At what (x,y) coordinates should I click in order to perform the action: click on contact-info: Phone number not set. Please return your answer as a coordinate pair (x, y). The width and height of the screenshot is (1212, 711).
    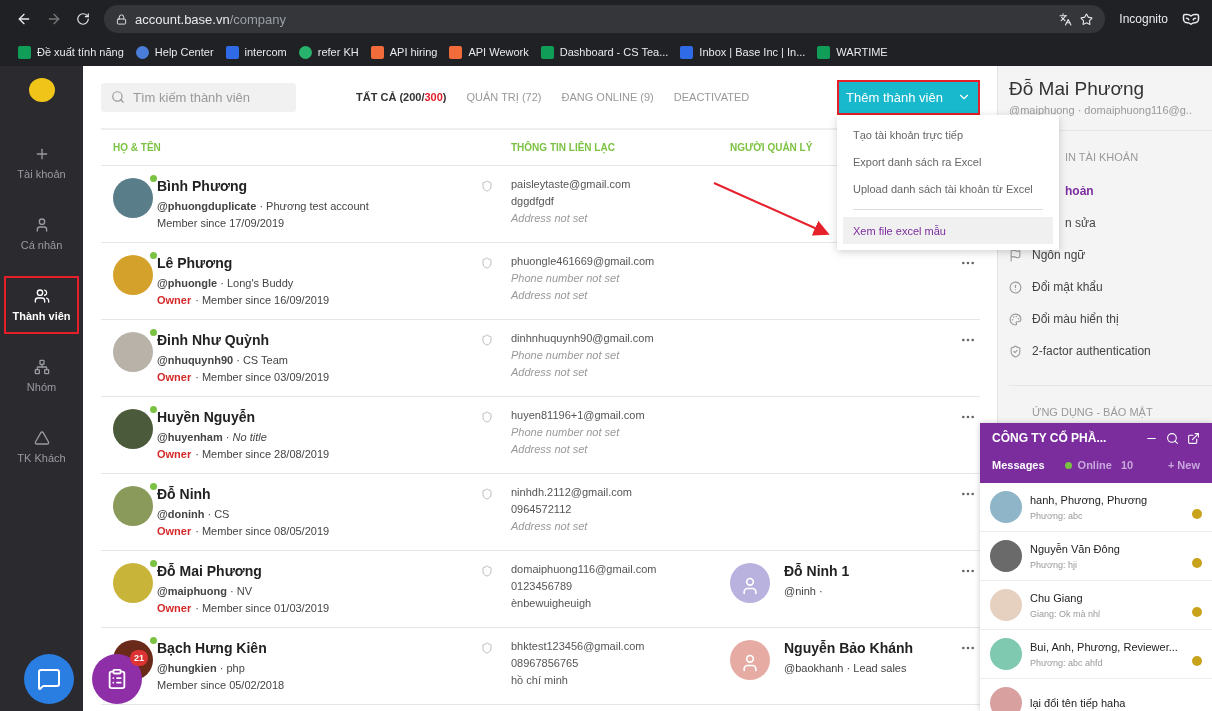
    Looking at the image, I should click on (566, 278).